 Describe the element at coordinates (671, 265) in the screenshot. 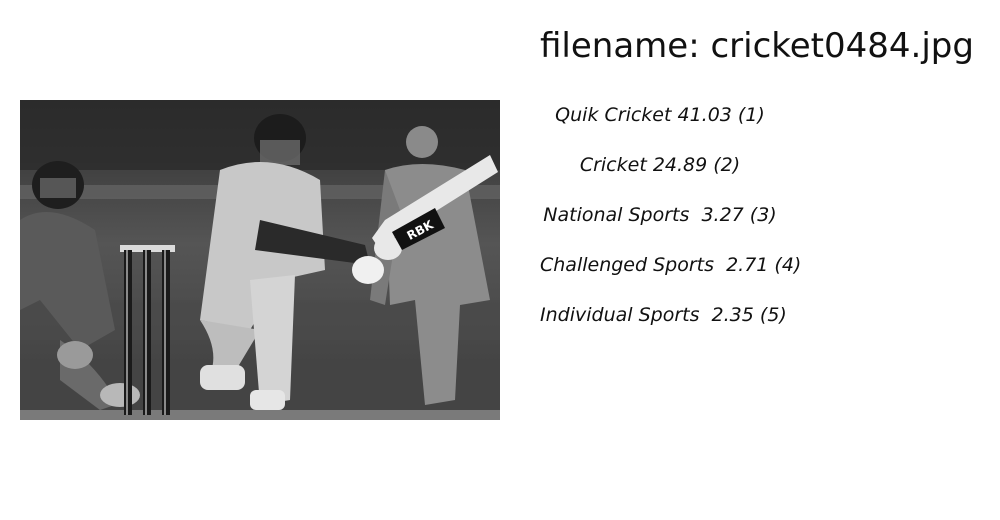

I see `prediction-item: Challenged Sports 2.71 (4)` at that location.